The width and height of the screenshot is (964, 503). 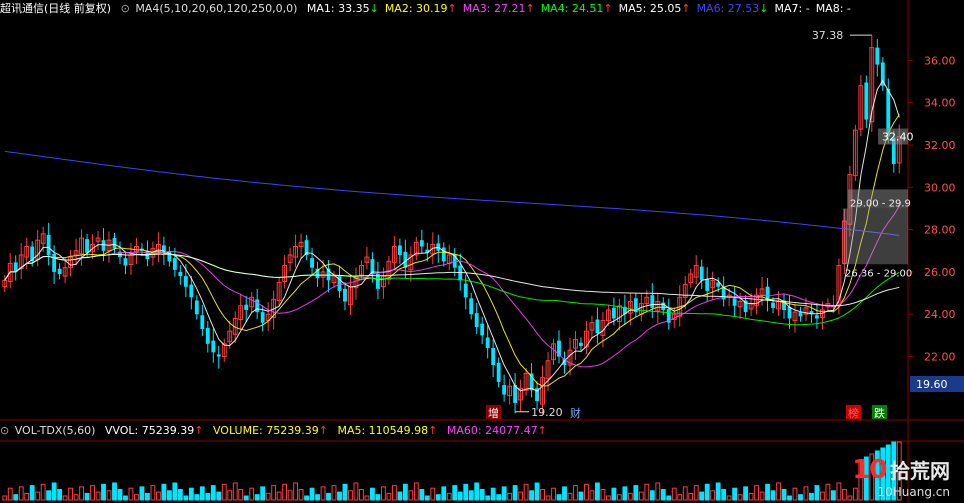 I want to click on ma-settings: MA4(5,10,20,60,120,250,0,0), so click(x=216, y=8).